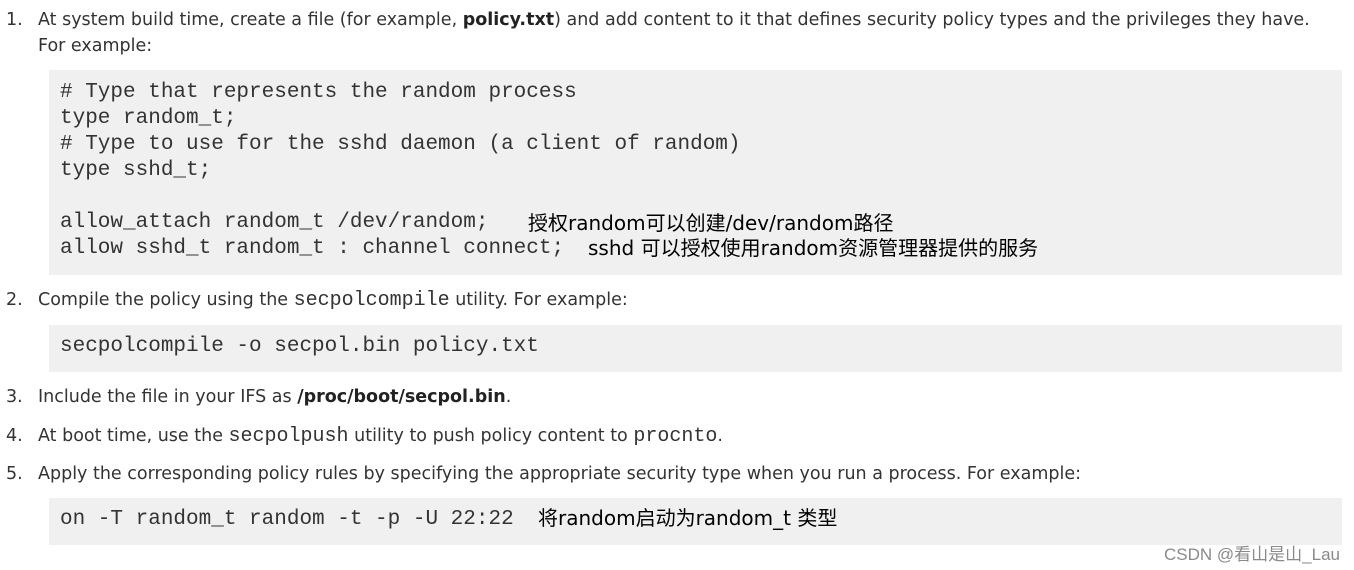 Image resolution: width=1354 pixels, height=570 pixels. What do you see at coordinates (711, 223) in the screenshot?
I see `annotation: 授权random可以创建/dev/random路径` at bounding box center [711, 223].